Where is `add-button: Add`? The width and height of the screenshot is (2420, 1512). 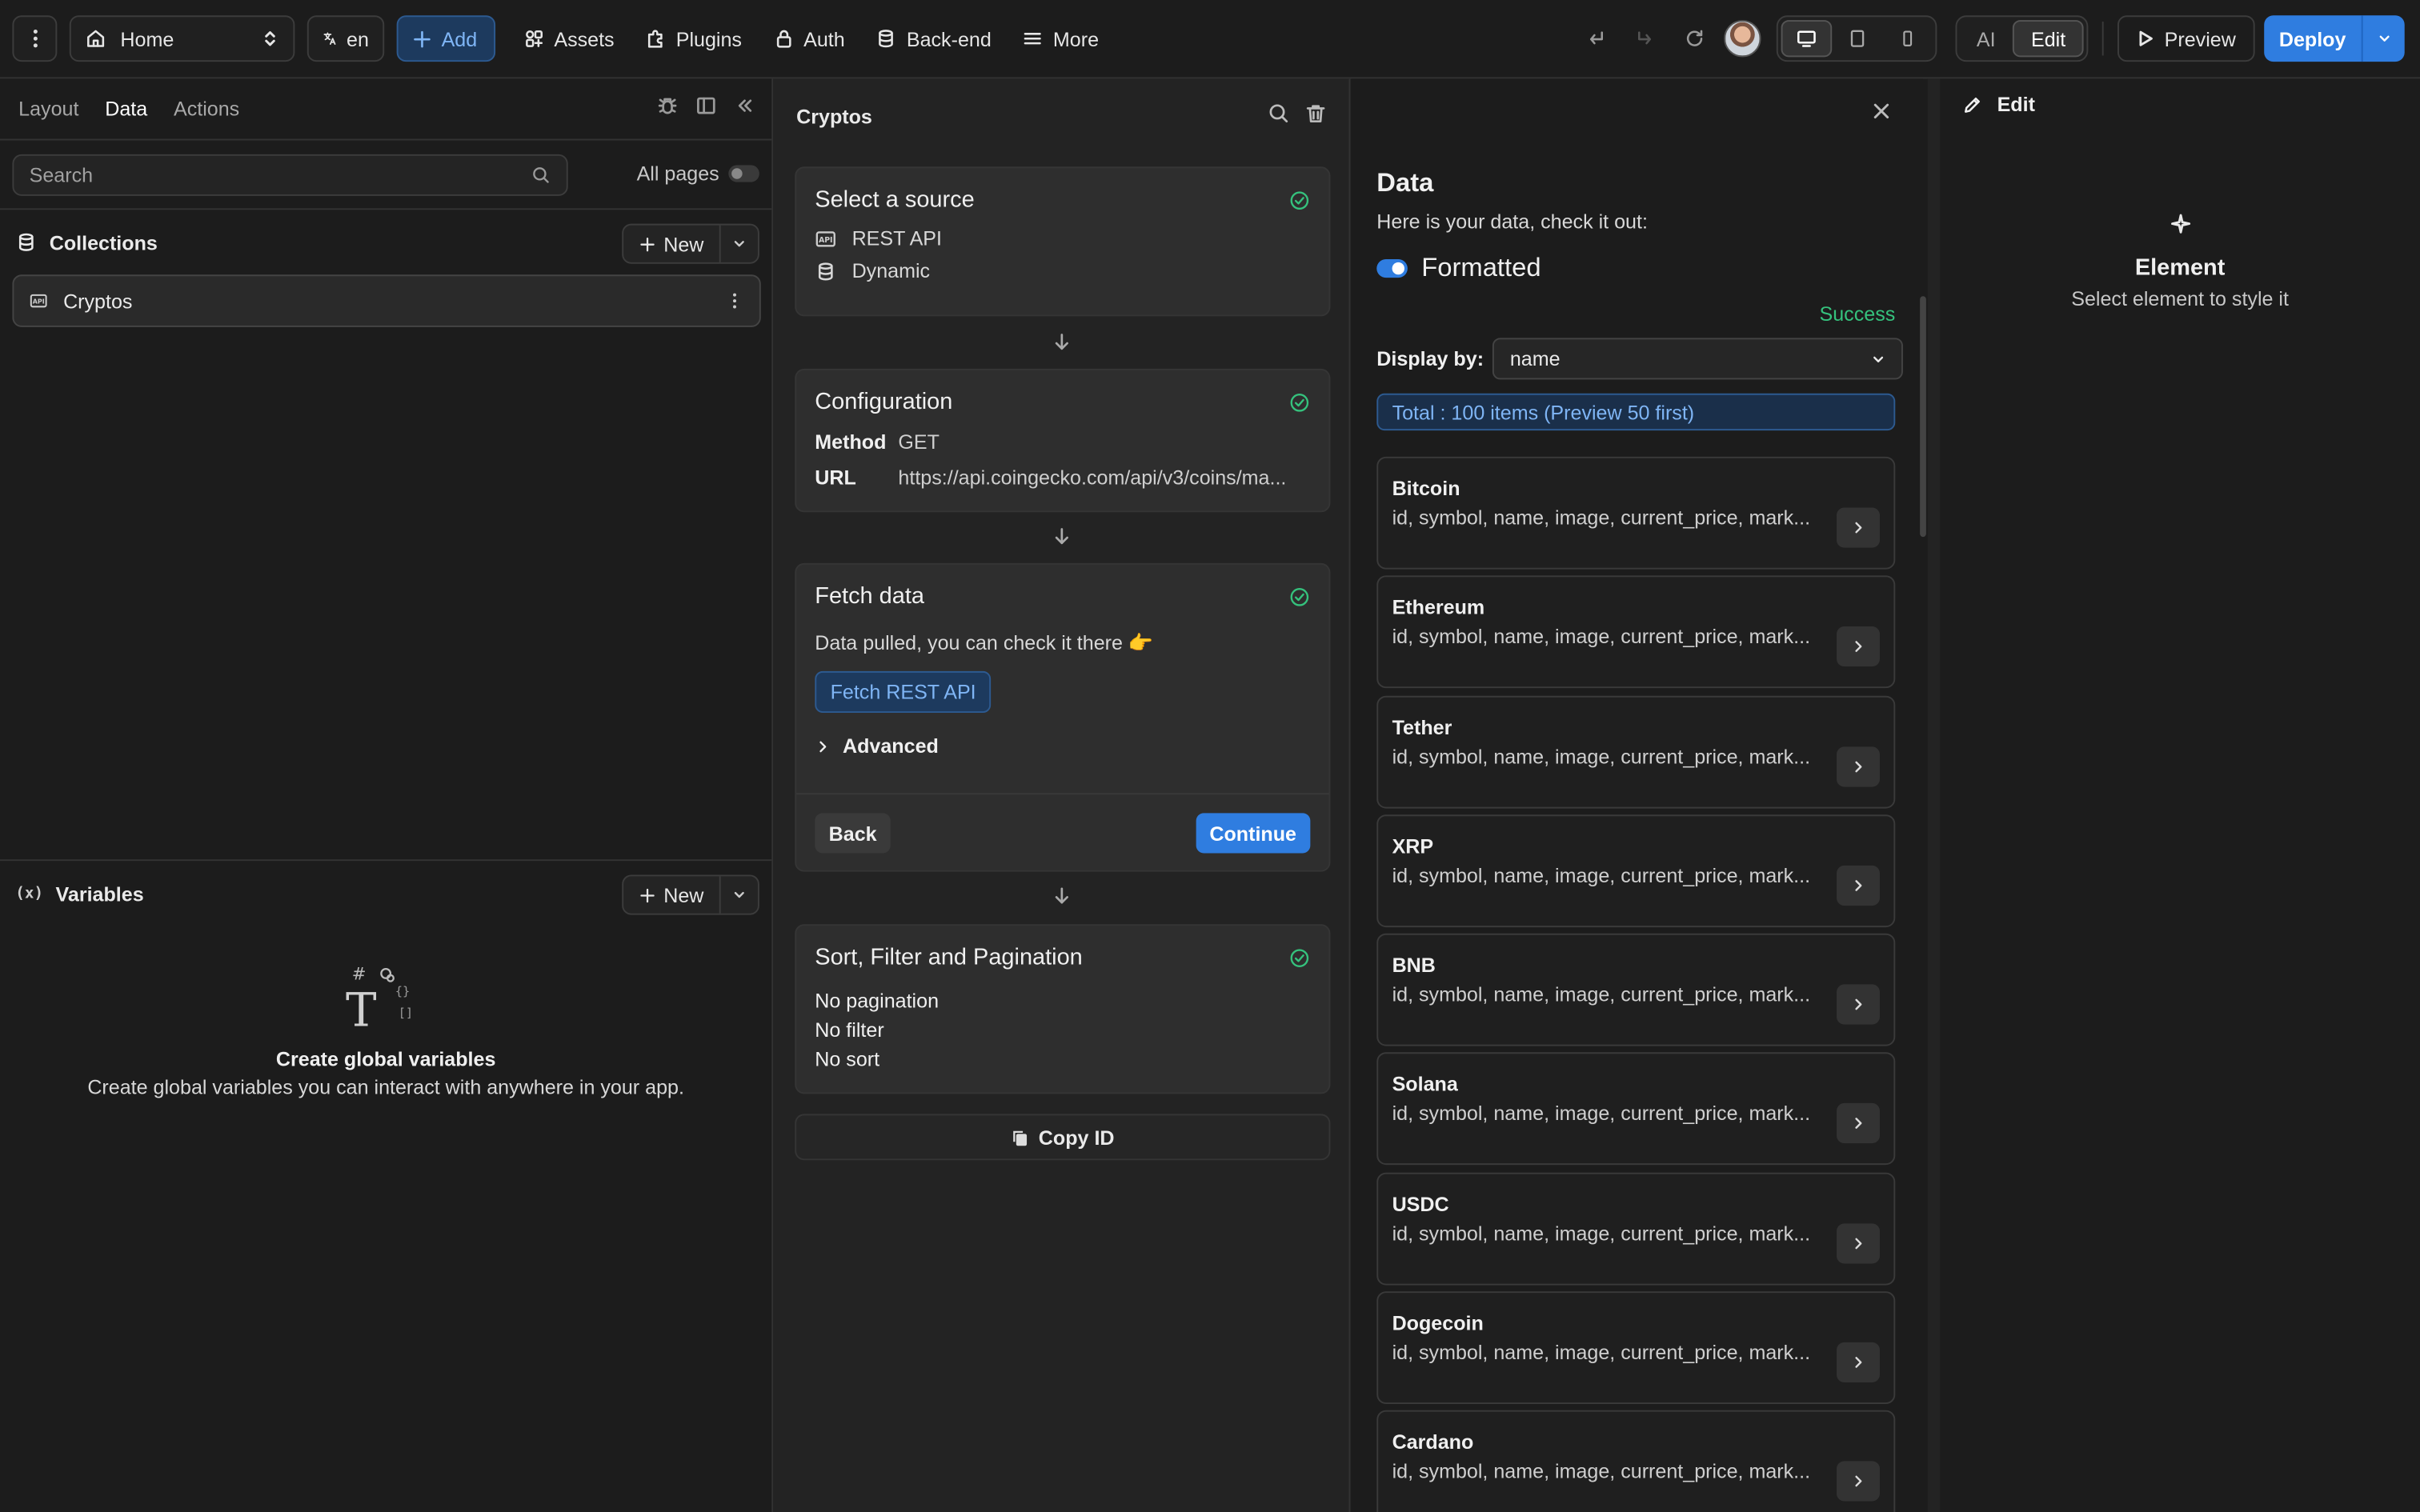 add-button: Add is located at coordinates (446, 38).